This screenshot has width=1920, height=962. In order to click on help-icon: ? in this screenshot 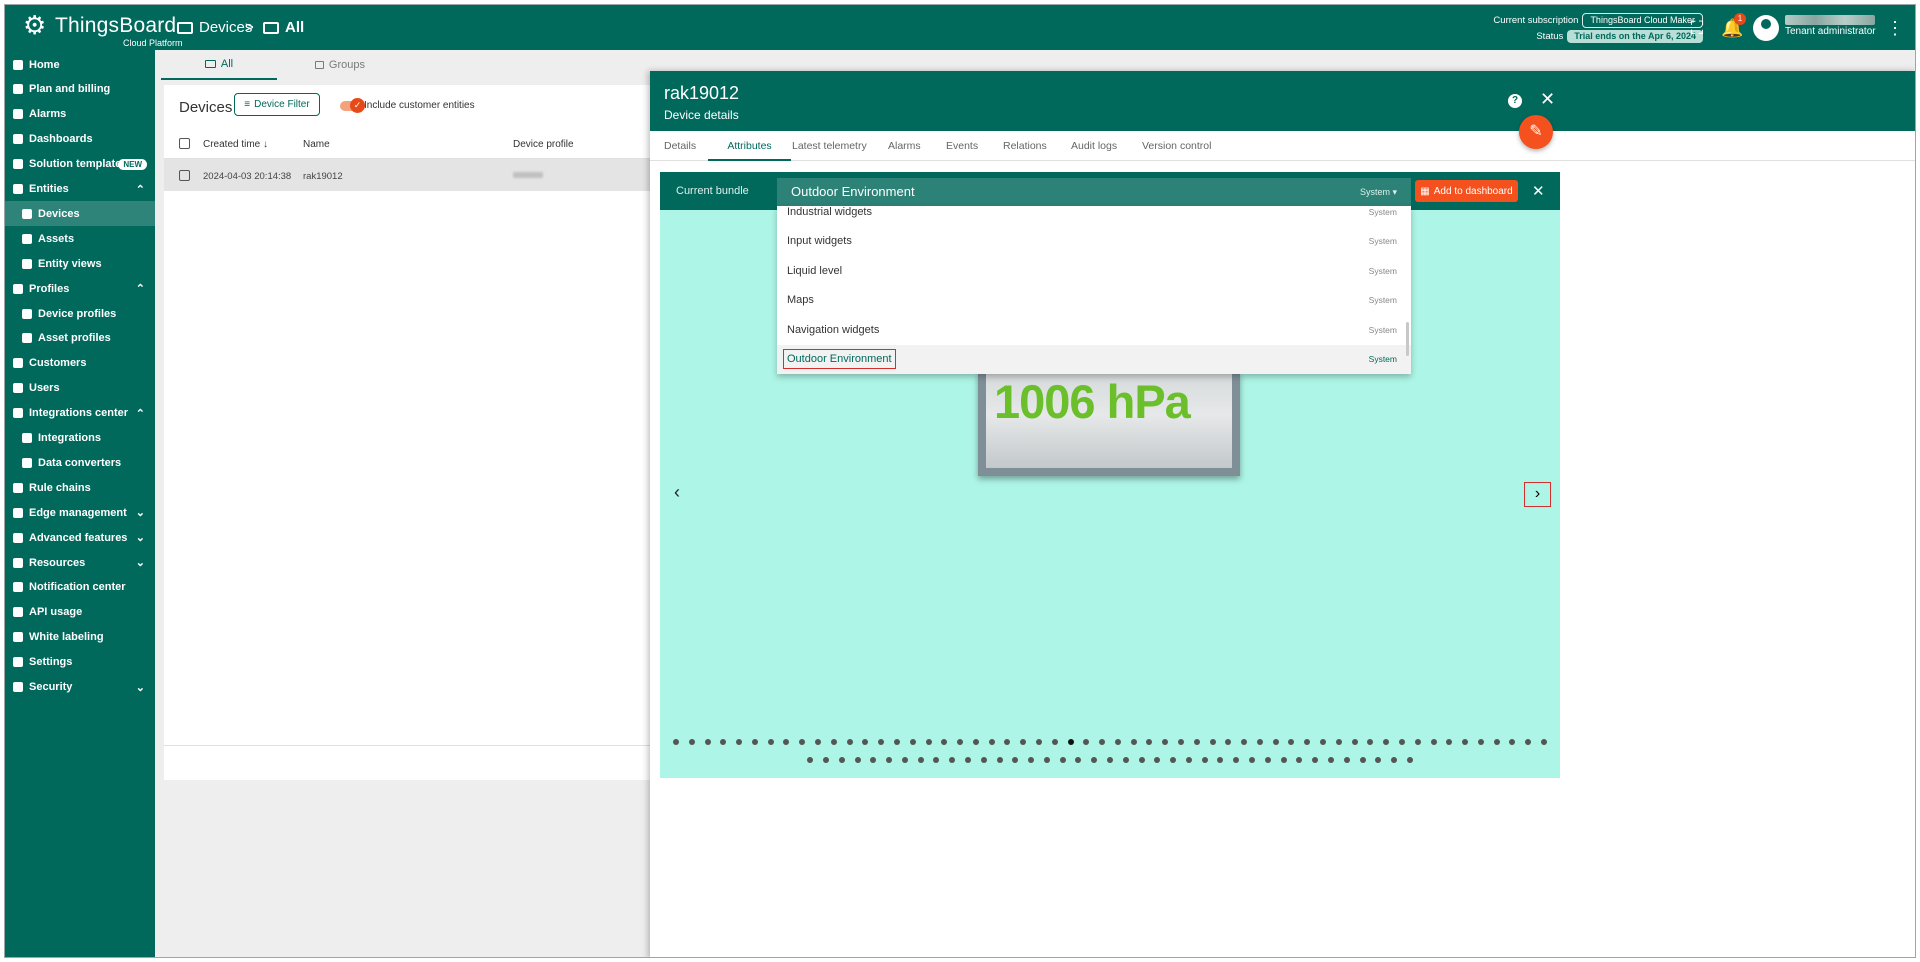, I will do `click(1515, 101)`.